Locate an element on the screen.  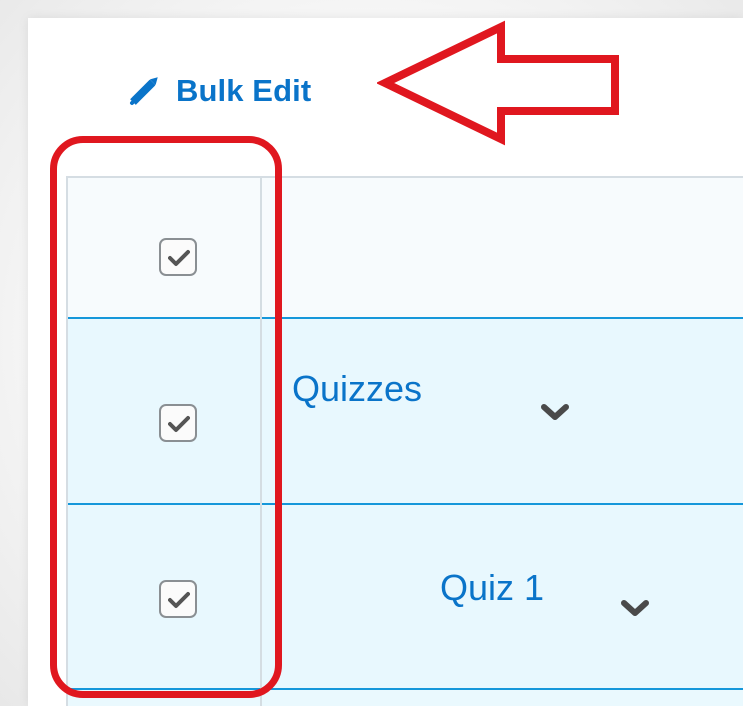
bulk-edit-label: Bulk Edit is located at coordinates (244, 90).